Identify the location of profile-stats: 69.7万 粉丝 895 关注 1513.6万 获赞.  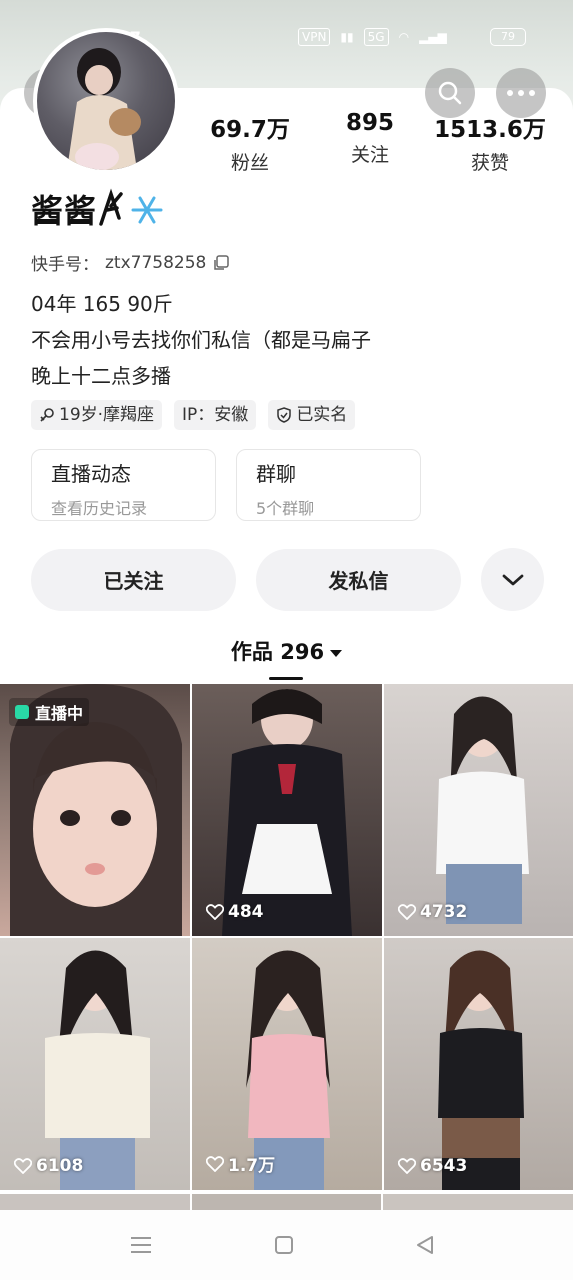
(381, 142).